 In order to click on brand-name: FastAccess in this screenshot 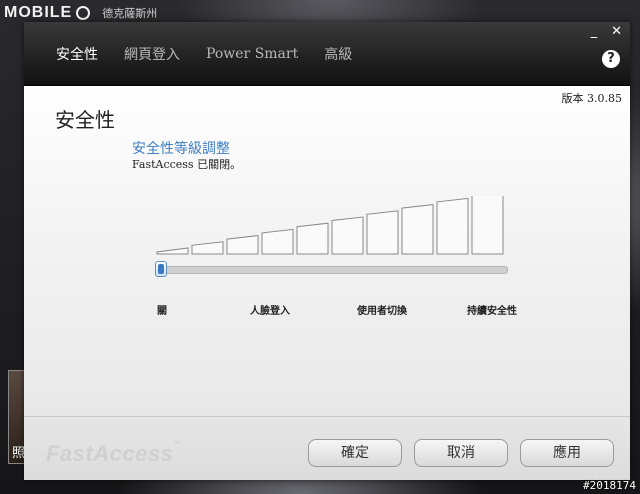, I will do `click(110, 453)`.